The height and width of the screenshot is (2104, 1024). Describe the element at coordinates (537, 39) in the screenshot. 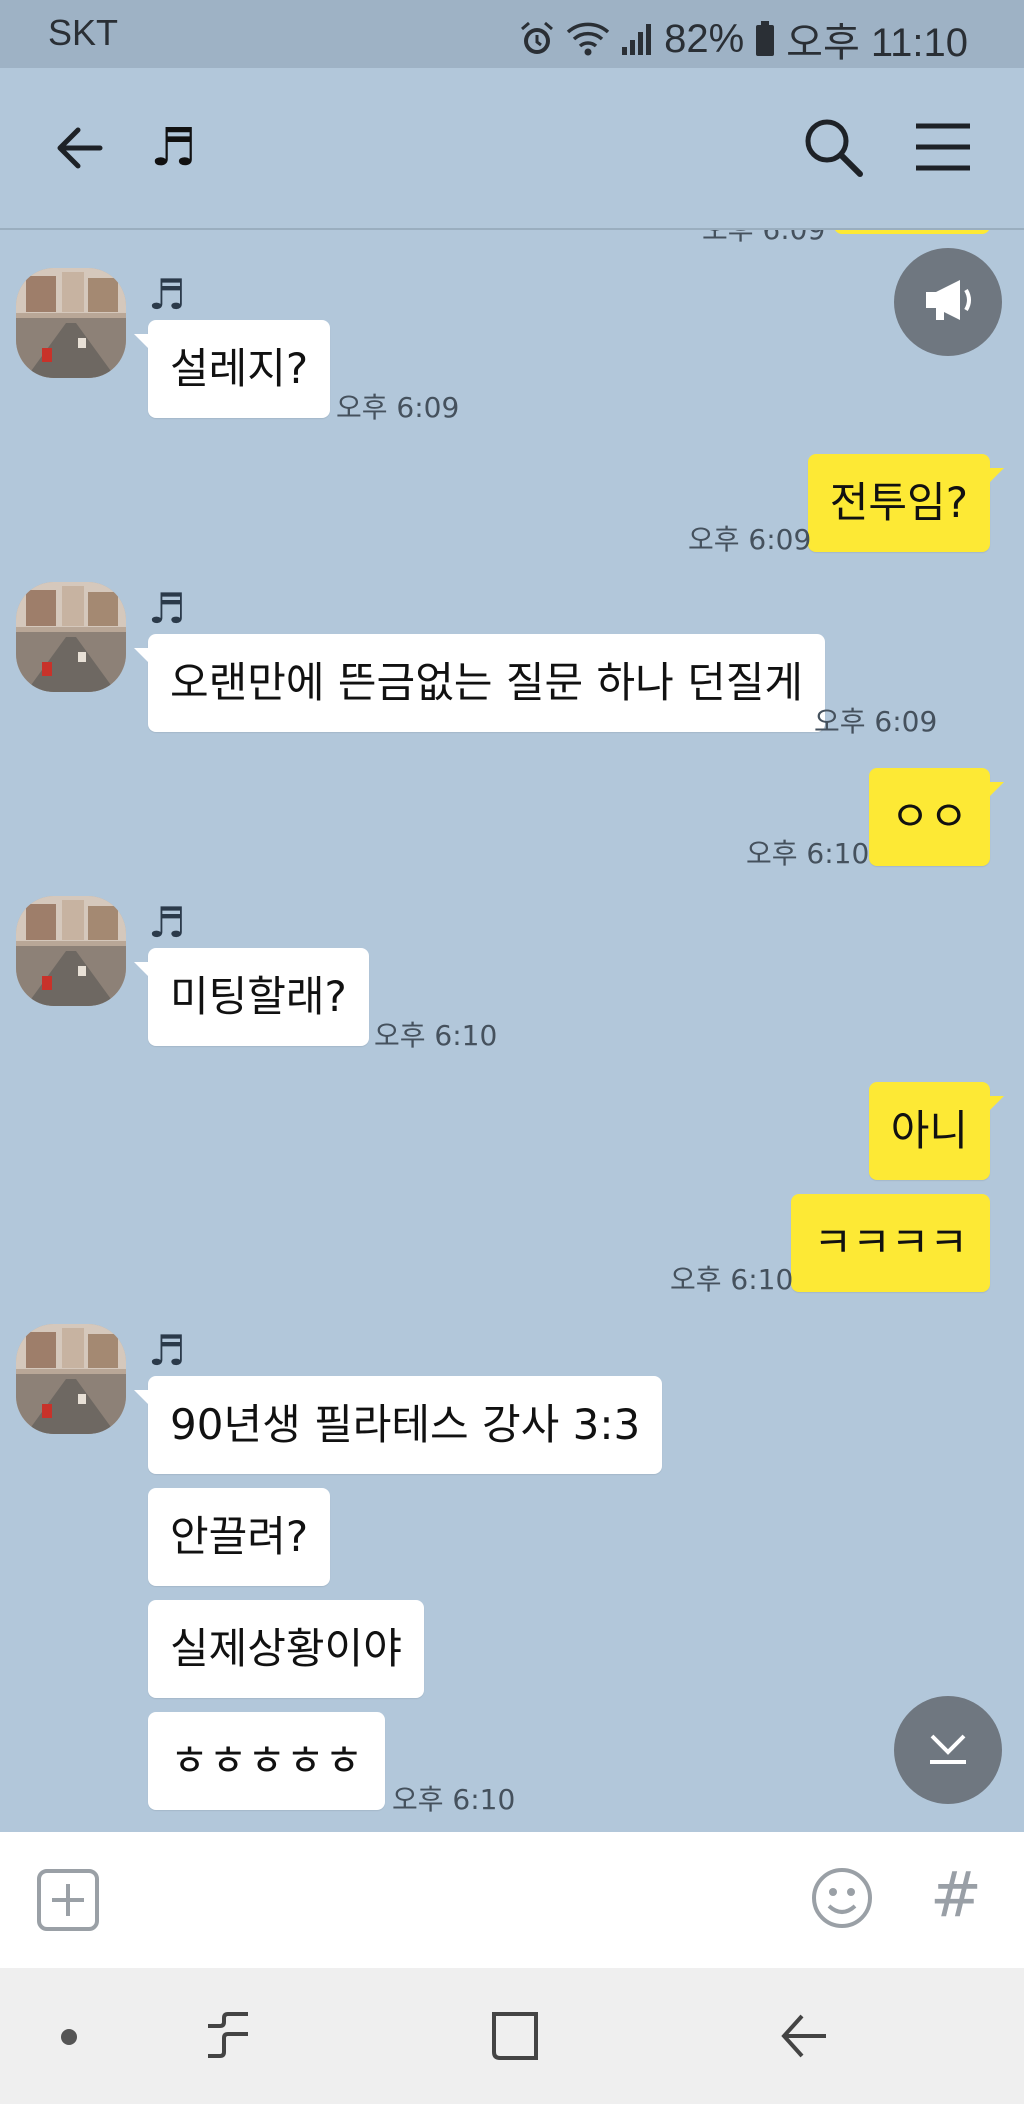

I see `alarm-icon` at that location.